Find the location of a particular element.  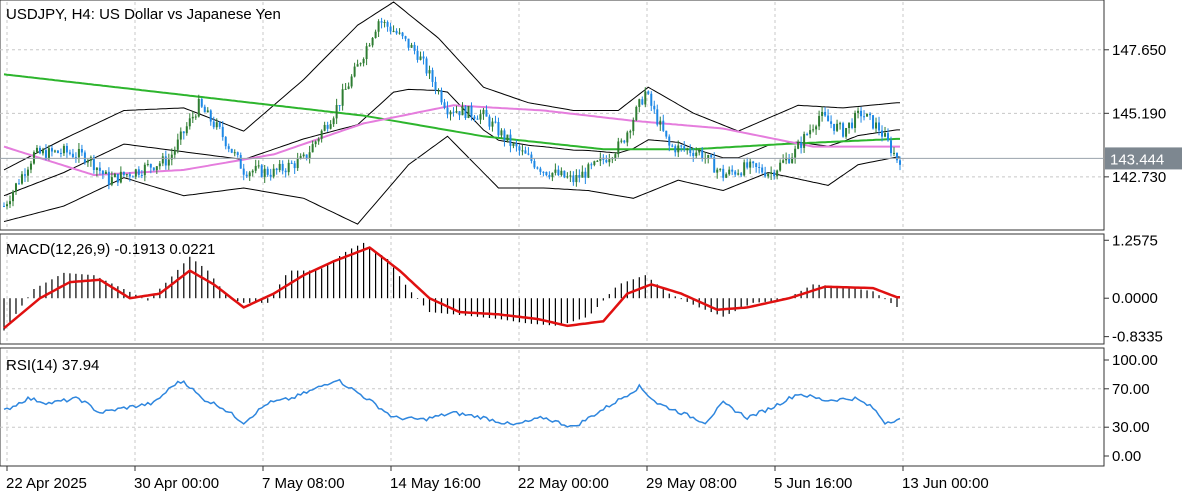

time-tick-label: 22 May 00:00 is located at coordinates (563, 483).